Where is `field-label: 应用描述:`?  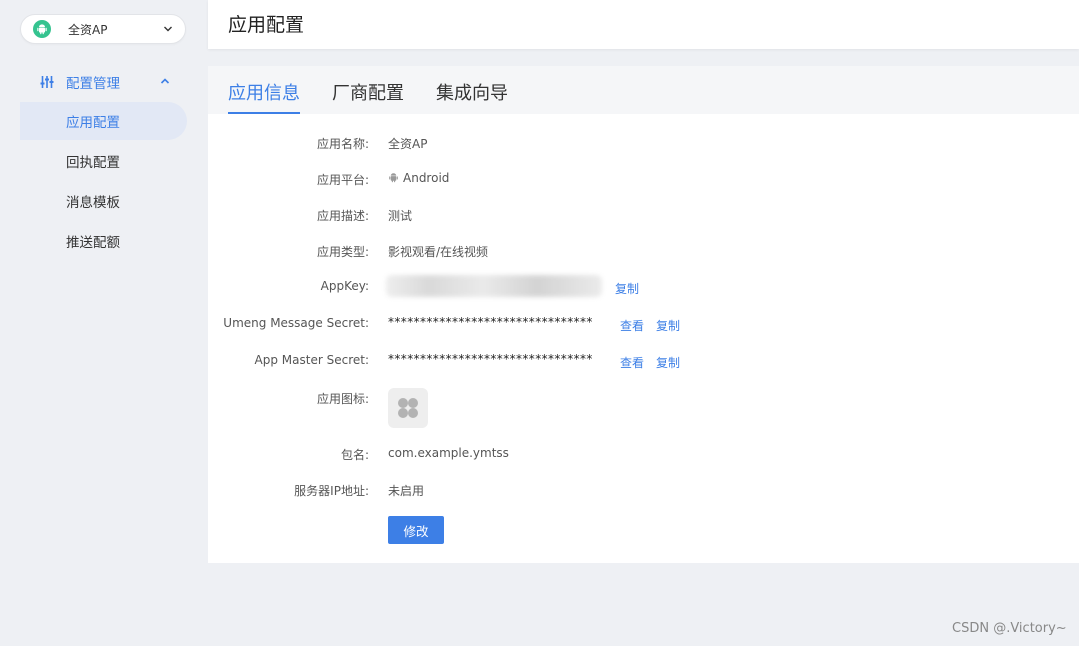 field-label: 应用描述: is located at coordinates (342, 216).